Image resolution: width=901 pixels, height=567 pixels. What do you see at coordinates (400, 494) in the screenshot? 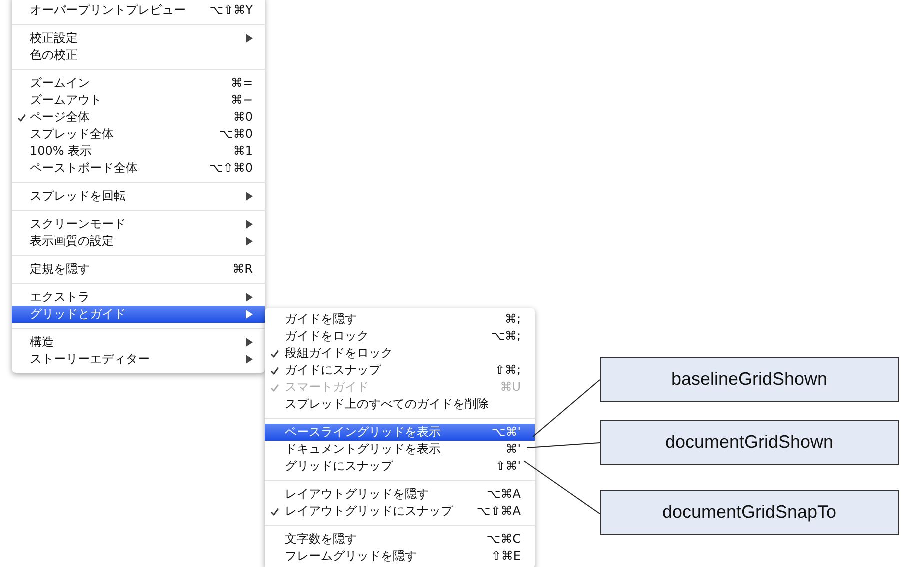
I see `menu-item: レイアウトグリッドを隠す ⌥⌘A` at bounding box center [400, 494].